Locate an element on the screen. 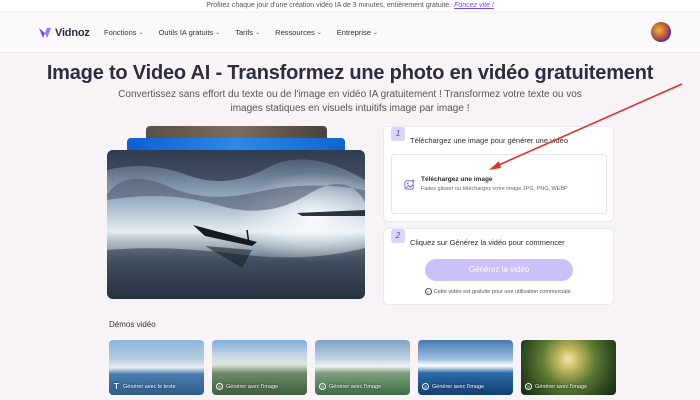  menu-label: Outils IA gratuits is located at coordinates (186, 32).